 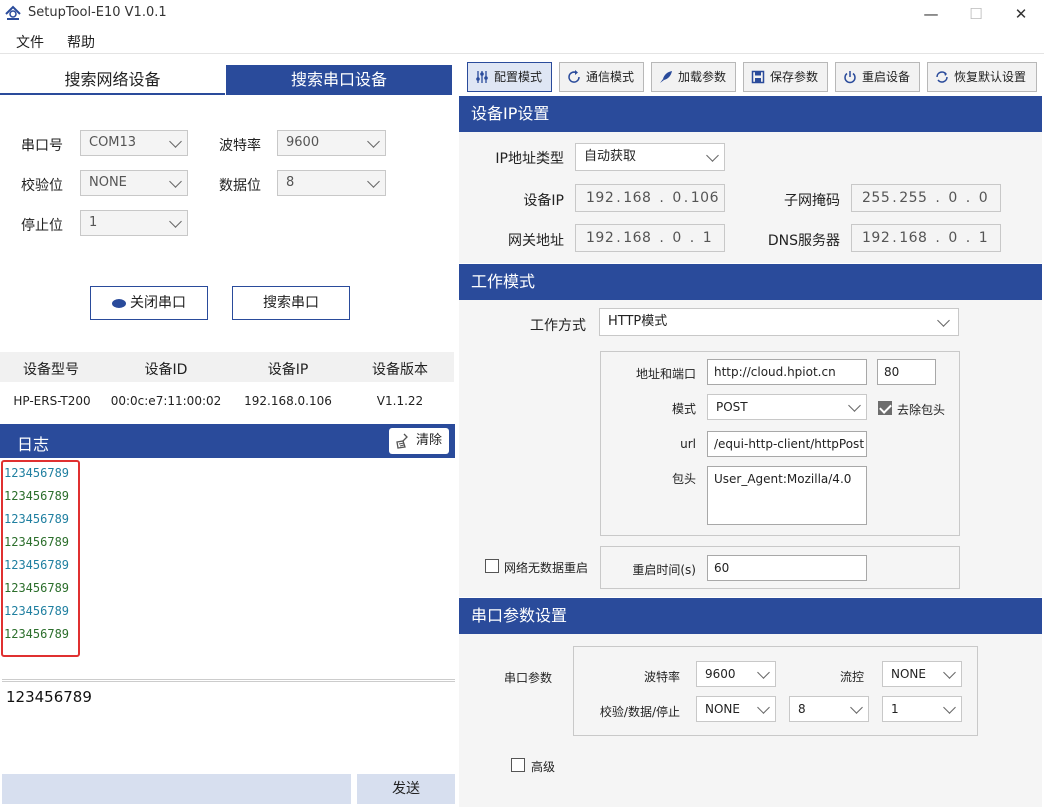 I want to click on serial-baud-select: 9600, so click(x=736, y=674).